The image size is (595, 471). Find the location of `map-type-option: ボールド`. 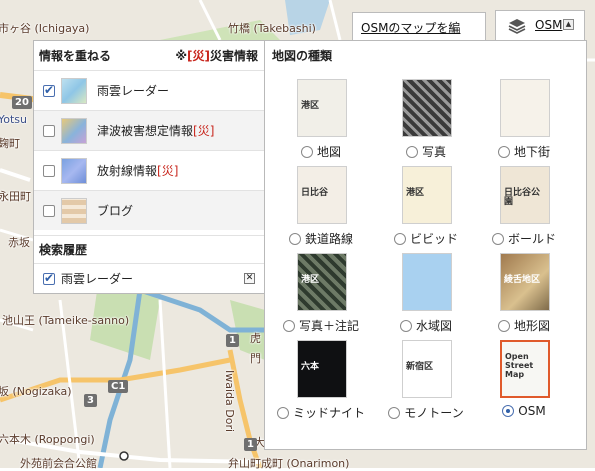

map-type-option: ボールド is located at coordinates (524, 238).